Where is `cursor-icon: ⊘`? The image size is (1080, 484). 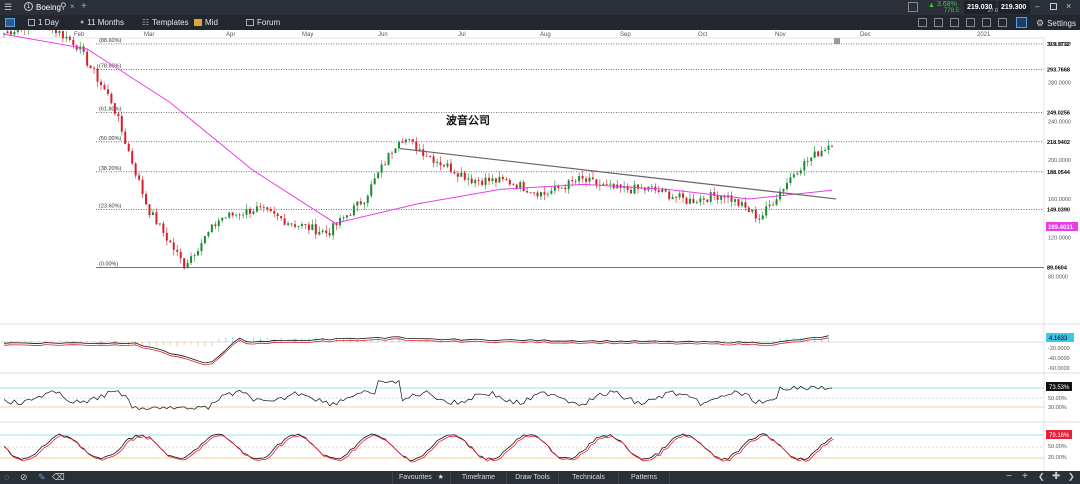
cursor-icon: ⊘ is located at coordinates (24, 477).